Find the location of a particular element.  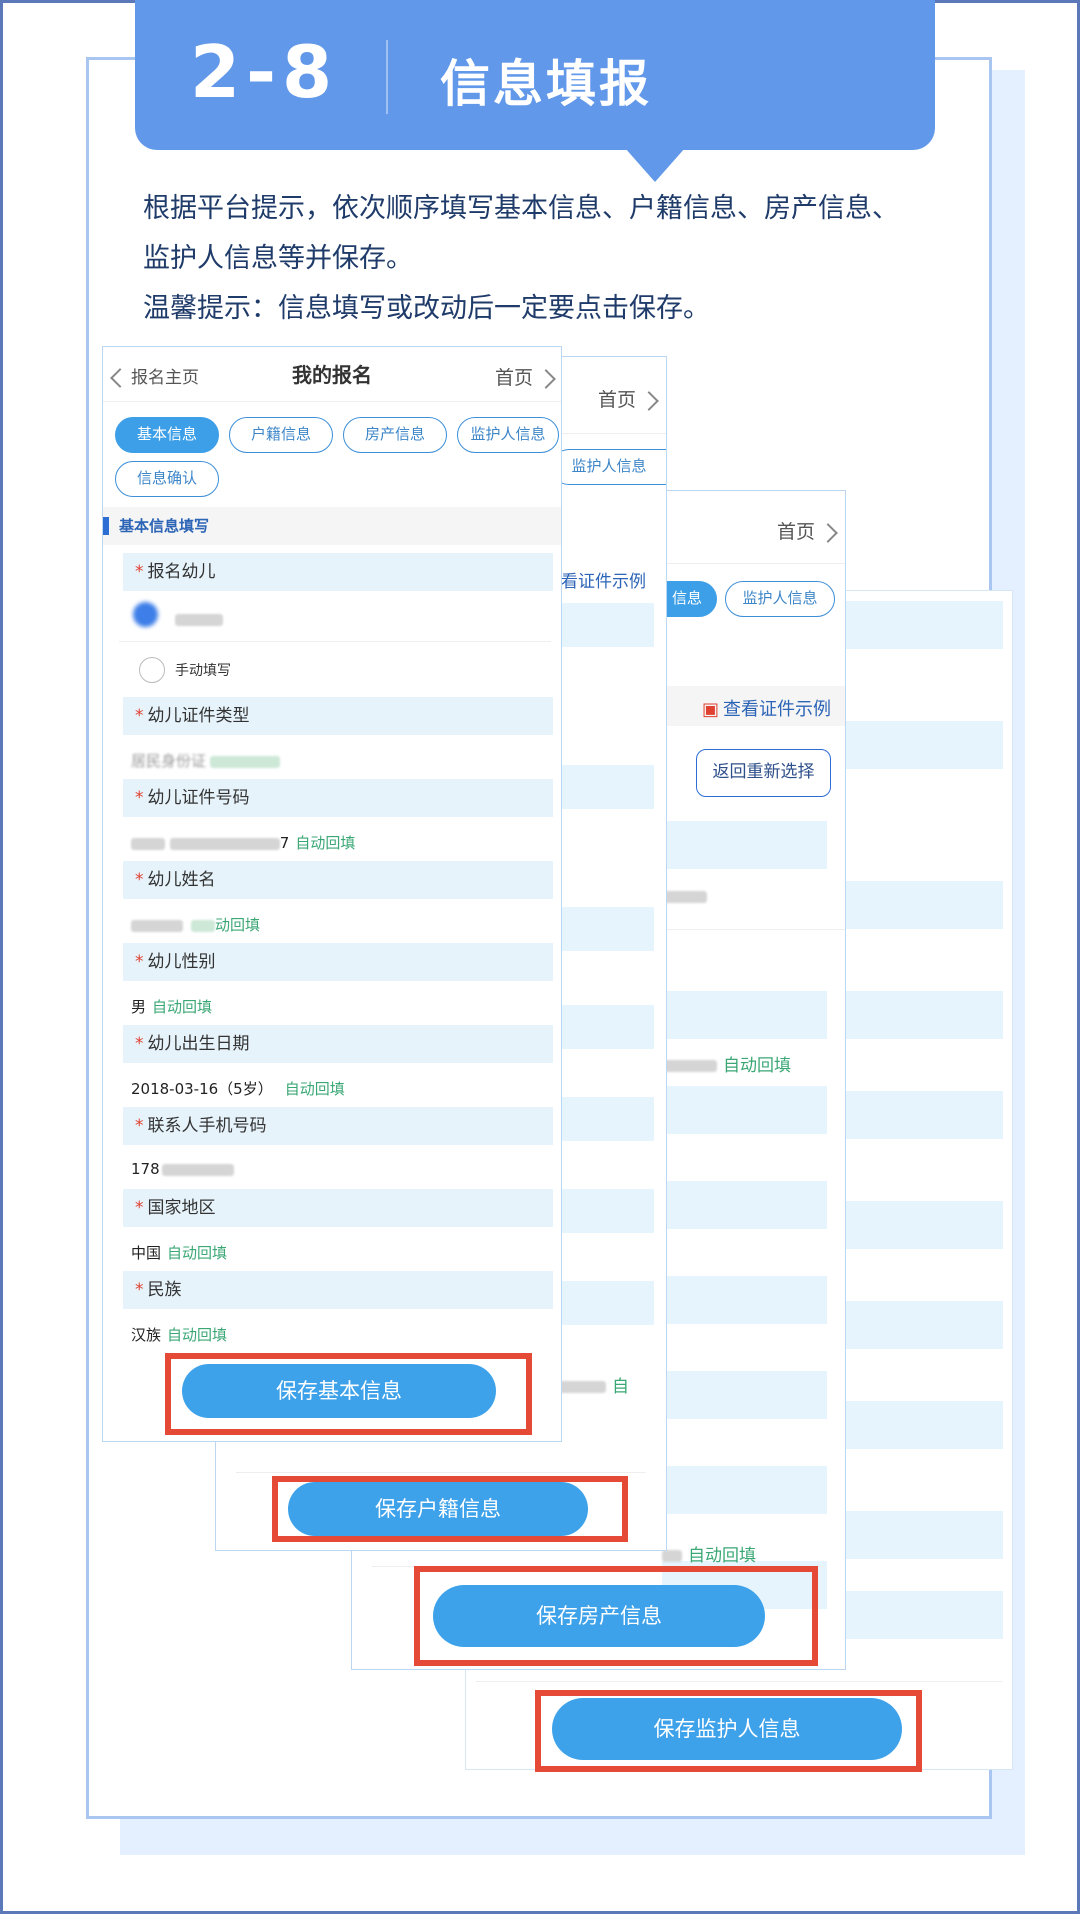

field-label: * 联系人手机号码 is located at coordinates (338, 1126).